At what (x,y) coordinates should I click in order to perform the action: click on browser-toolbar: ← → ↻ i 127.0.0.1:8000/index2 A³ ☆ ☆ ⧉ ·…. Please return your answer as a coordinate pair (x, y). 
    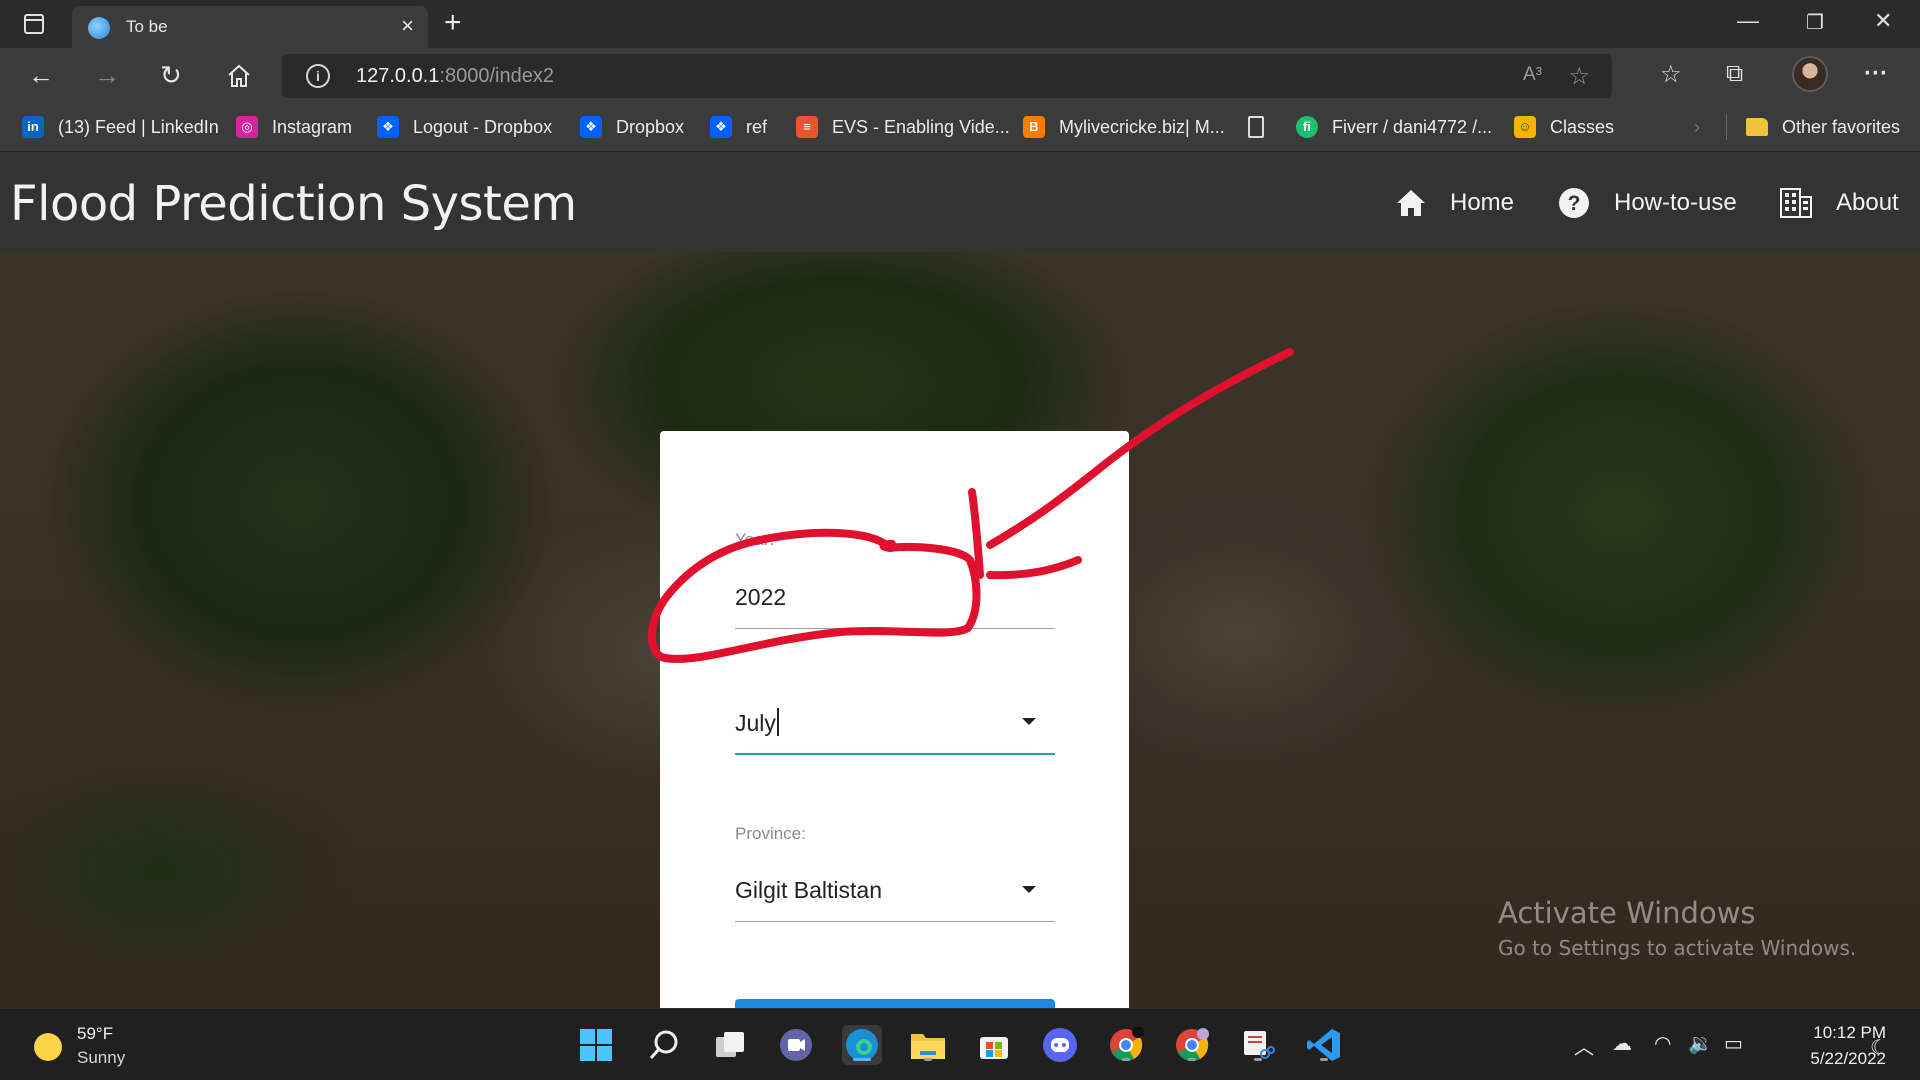
    Looking at the image, I should click on (960, 76).